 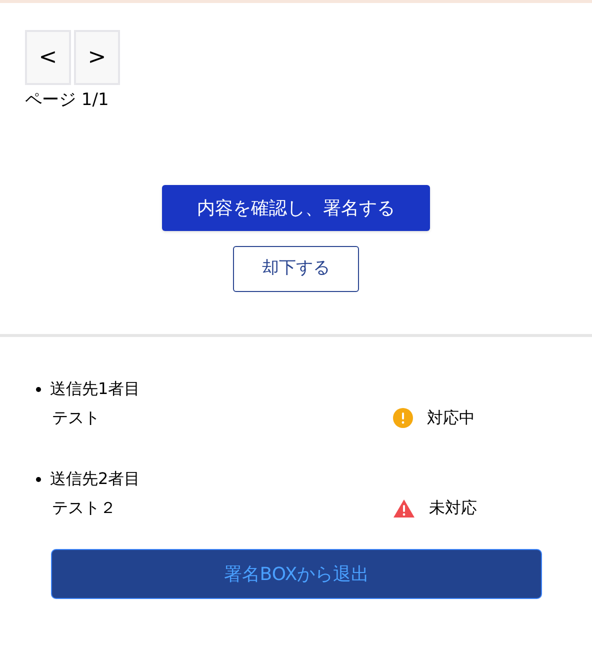 I want to click on warning-triangle-icon, so click(x=404, y=508).